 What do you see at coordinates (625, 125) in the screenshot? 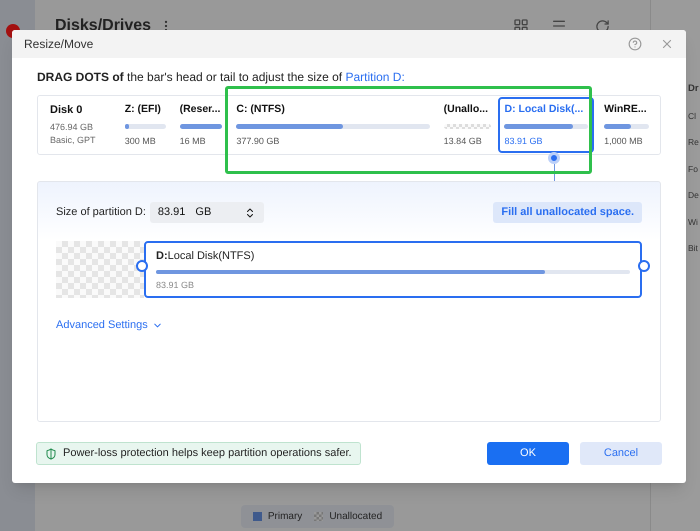
I see `partition-card: WinRE... 1,000 MB` at bounding box center [625, 125].